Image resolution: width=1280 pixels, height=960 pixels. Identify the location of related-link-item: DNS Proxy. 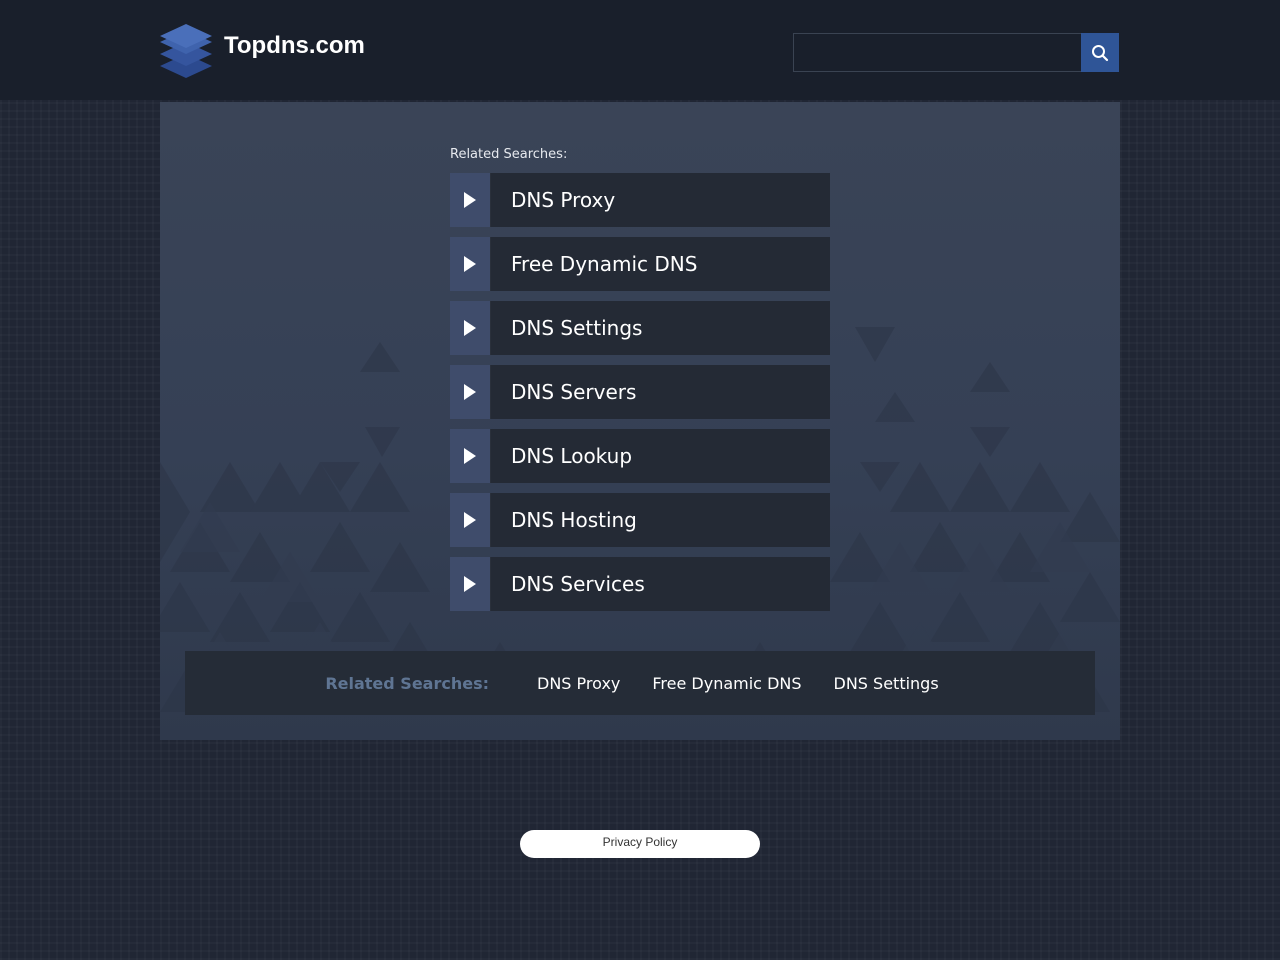
(640, 200).